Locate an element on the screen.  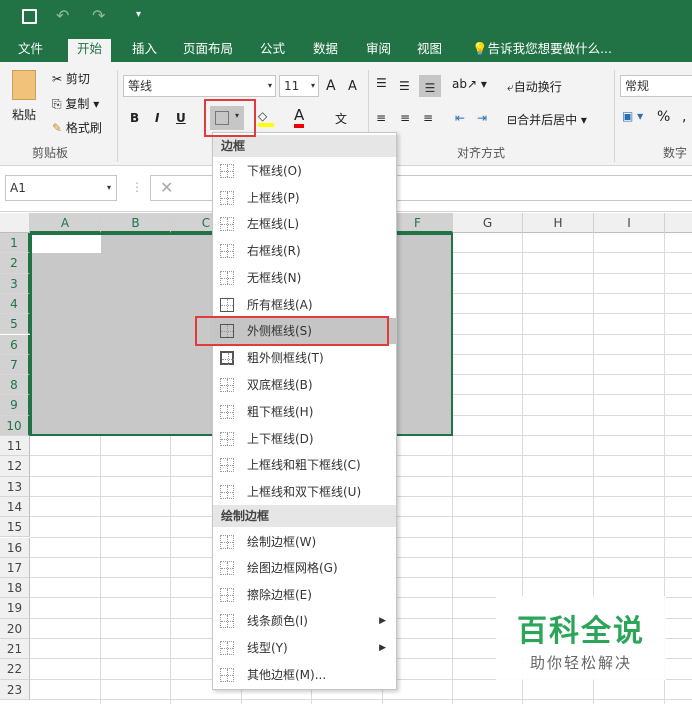
font-color-button: A is located at coordinates (299, 117).